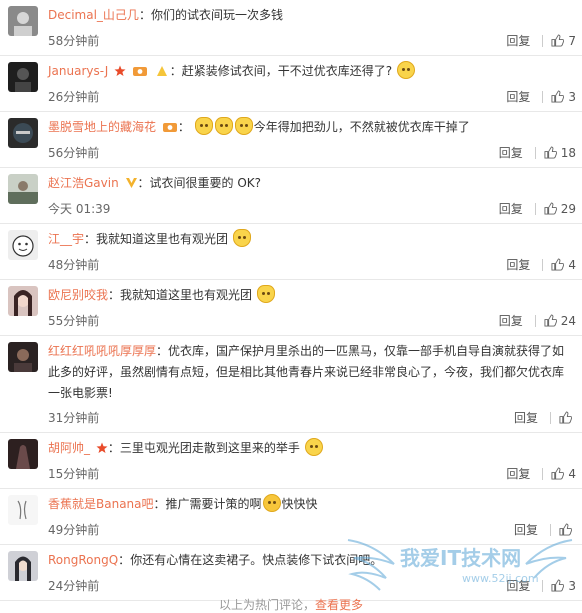 The height and width of the screenshot is (613, 582). I want to click on comment-item: 赵江浩Gavin ：试衣间很重要的 OK? 今天 01:39 回复 29, so click(291, 196).